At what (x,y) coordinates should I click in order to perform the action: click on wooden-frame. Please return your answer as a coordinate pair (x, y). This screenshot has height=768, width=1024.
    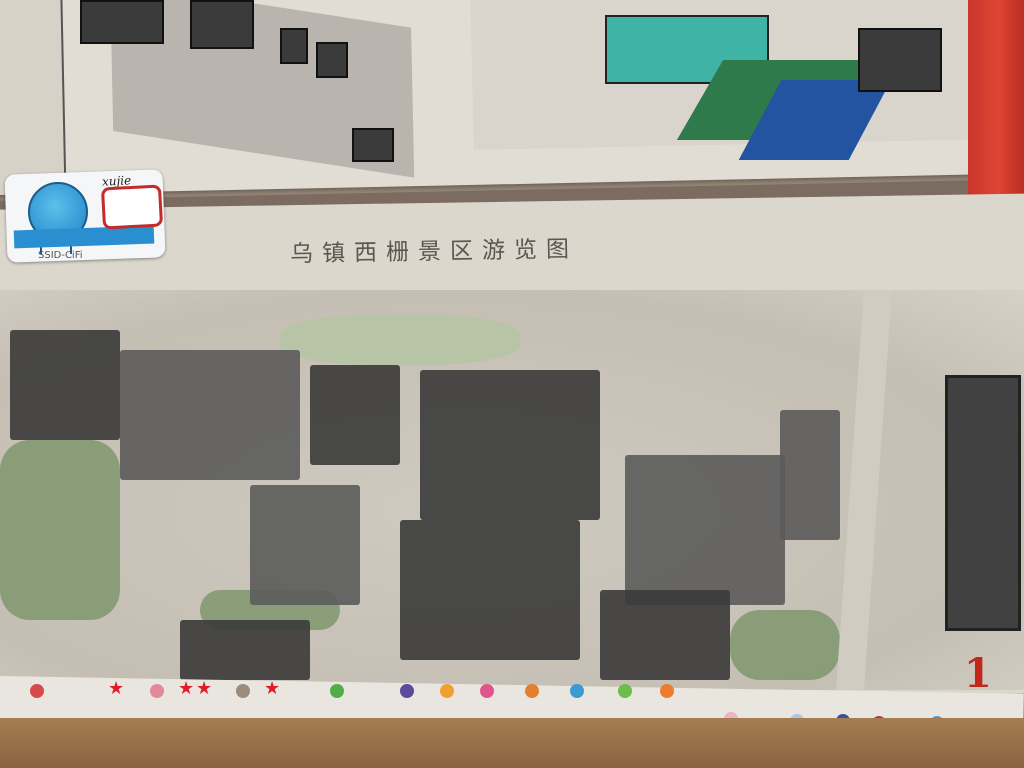
    Looking at the image, I should click on (512, 743).